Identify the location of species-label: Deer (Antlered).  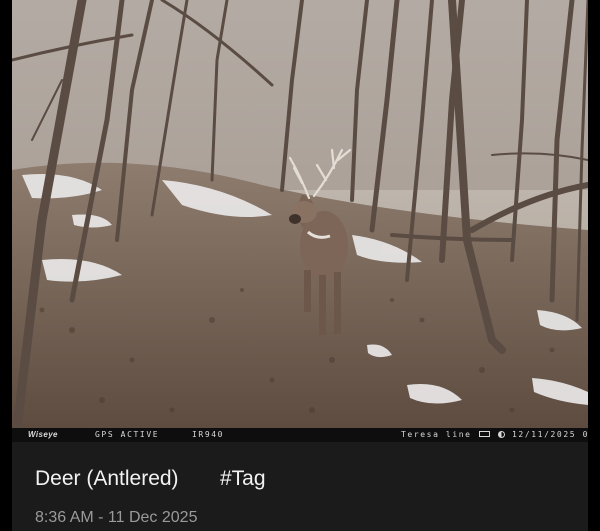
(107, 478).